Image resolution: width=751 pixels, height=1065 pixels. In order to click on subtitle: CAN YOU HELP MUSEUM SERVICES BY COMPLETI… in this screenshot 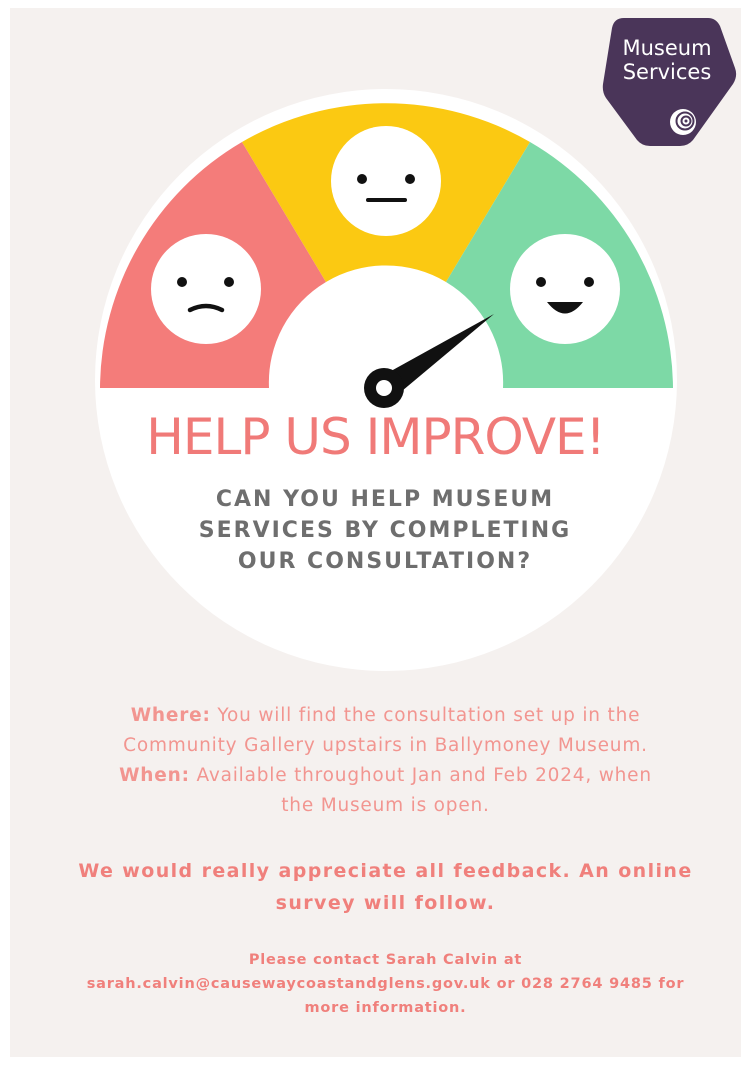, I will do `click(375, 530)`.